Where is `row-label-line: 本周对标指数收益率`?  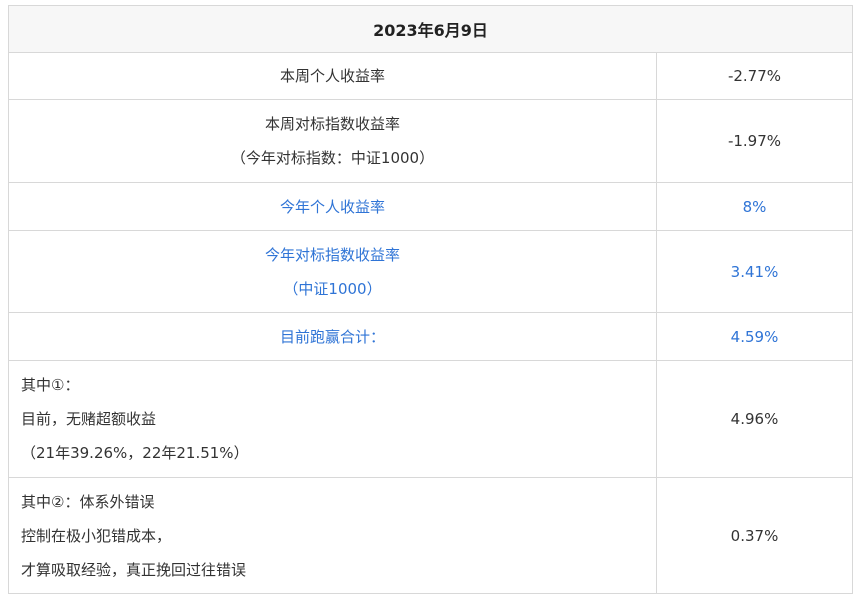 row-label-line: 本周对标指数收益率 is located at coordinates (332, 124).